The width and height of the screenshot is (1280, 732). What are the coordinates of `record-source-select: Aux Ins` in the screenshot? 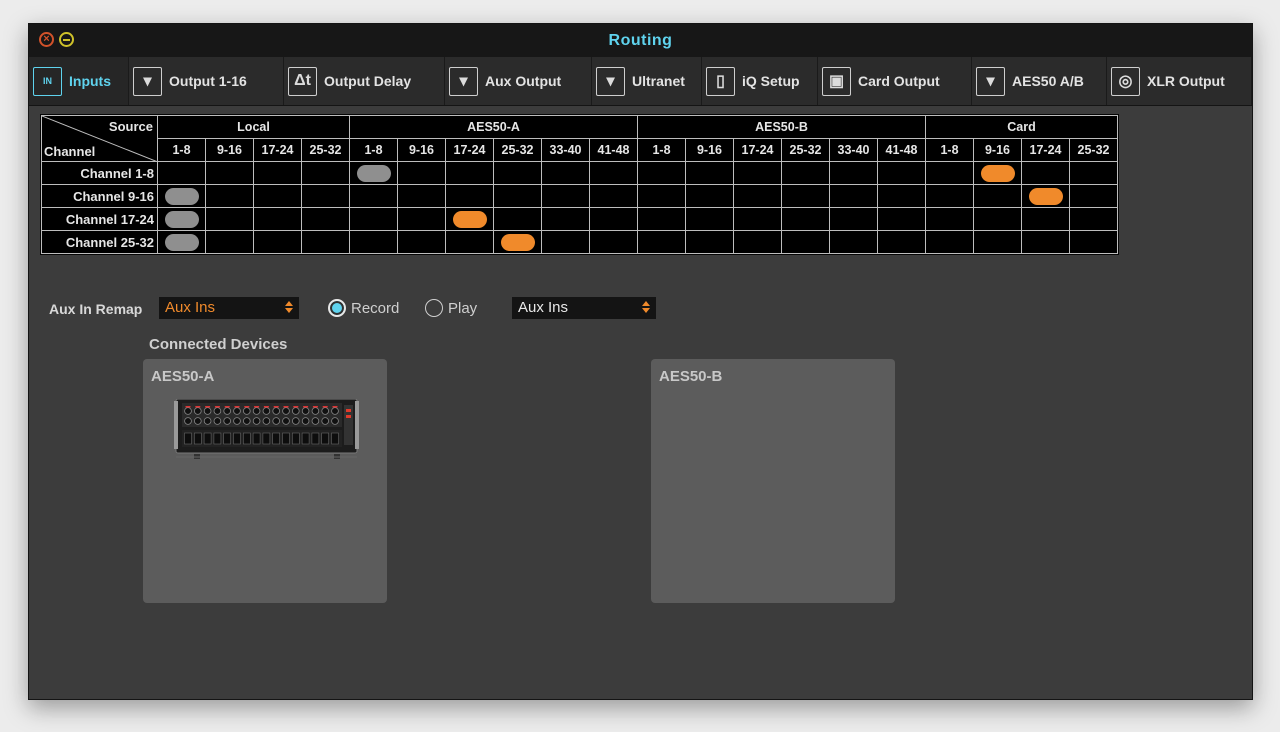 It's located at (584, 308).